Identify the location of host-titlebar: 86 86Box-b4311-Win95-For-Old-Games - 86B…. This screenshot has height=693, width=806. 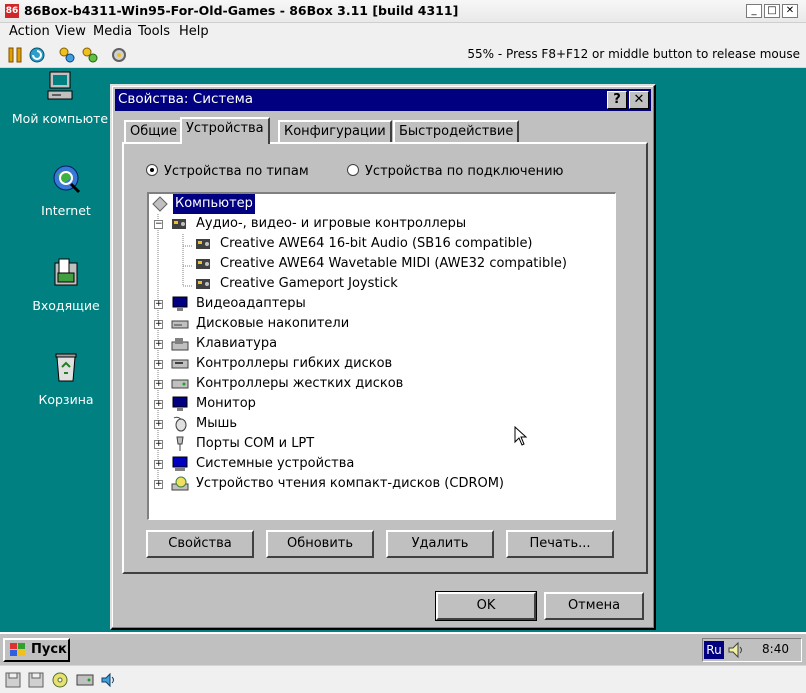
(403, 11).